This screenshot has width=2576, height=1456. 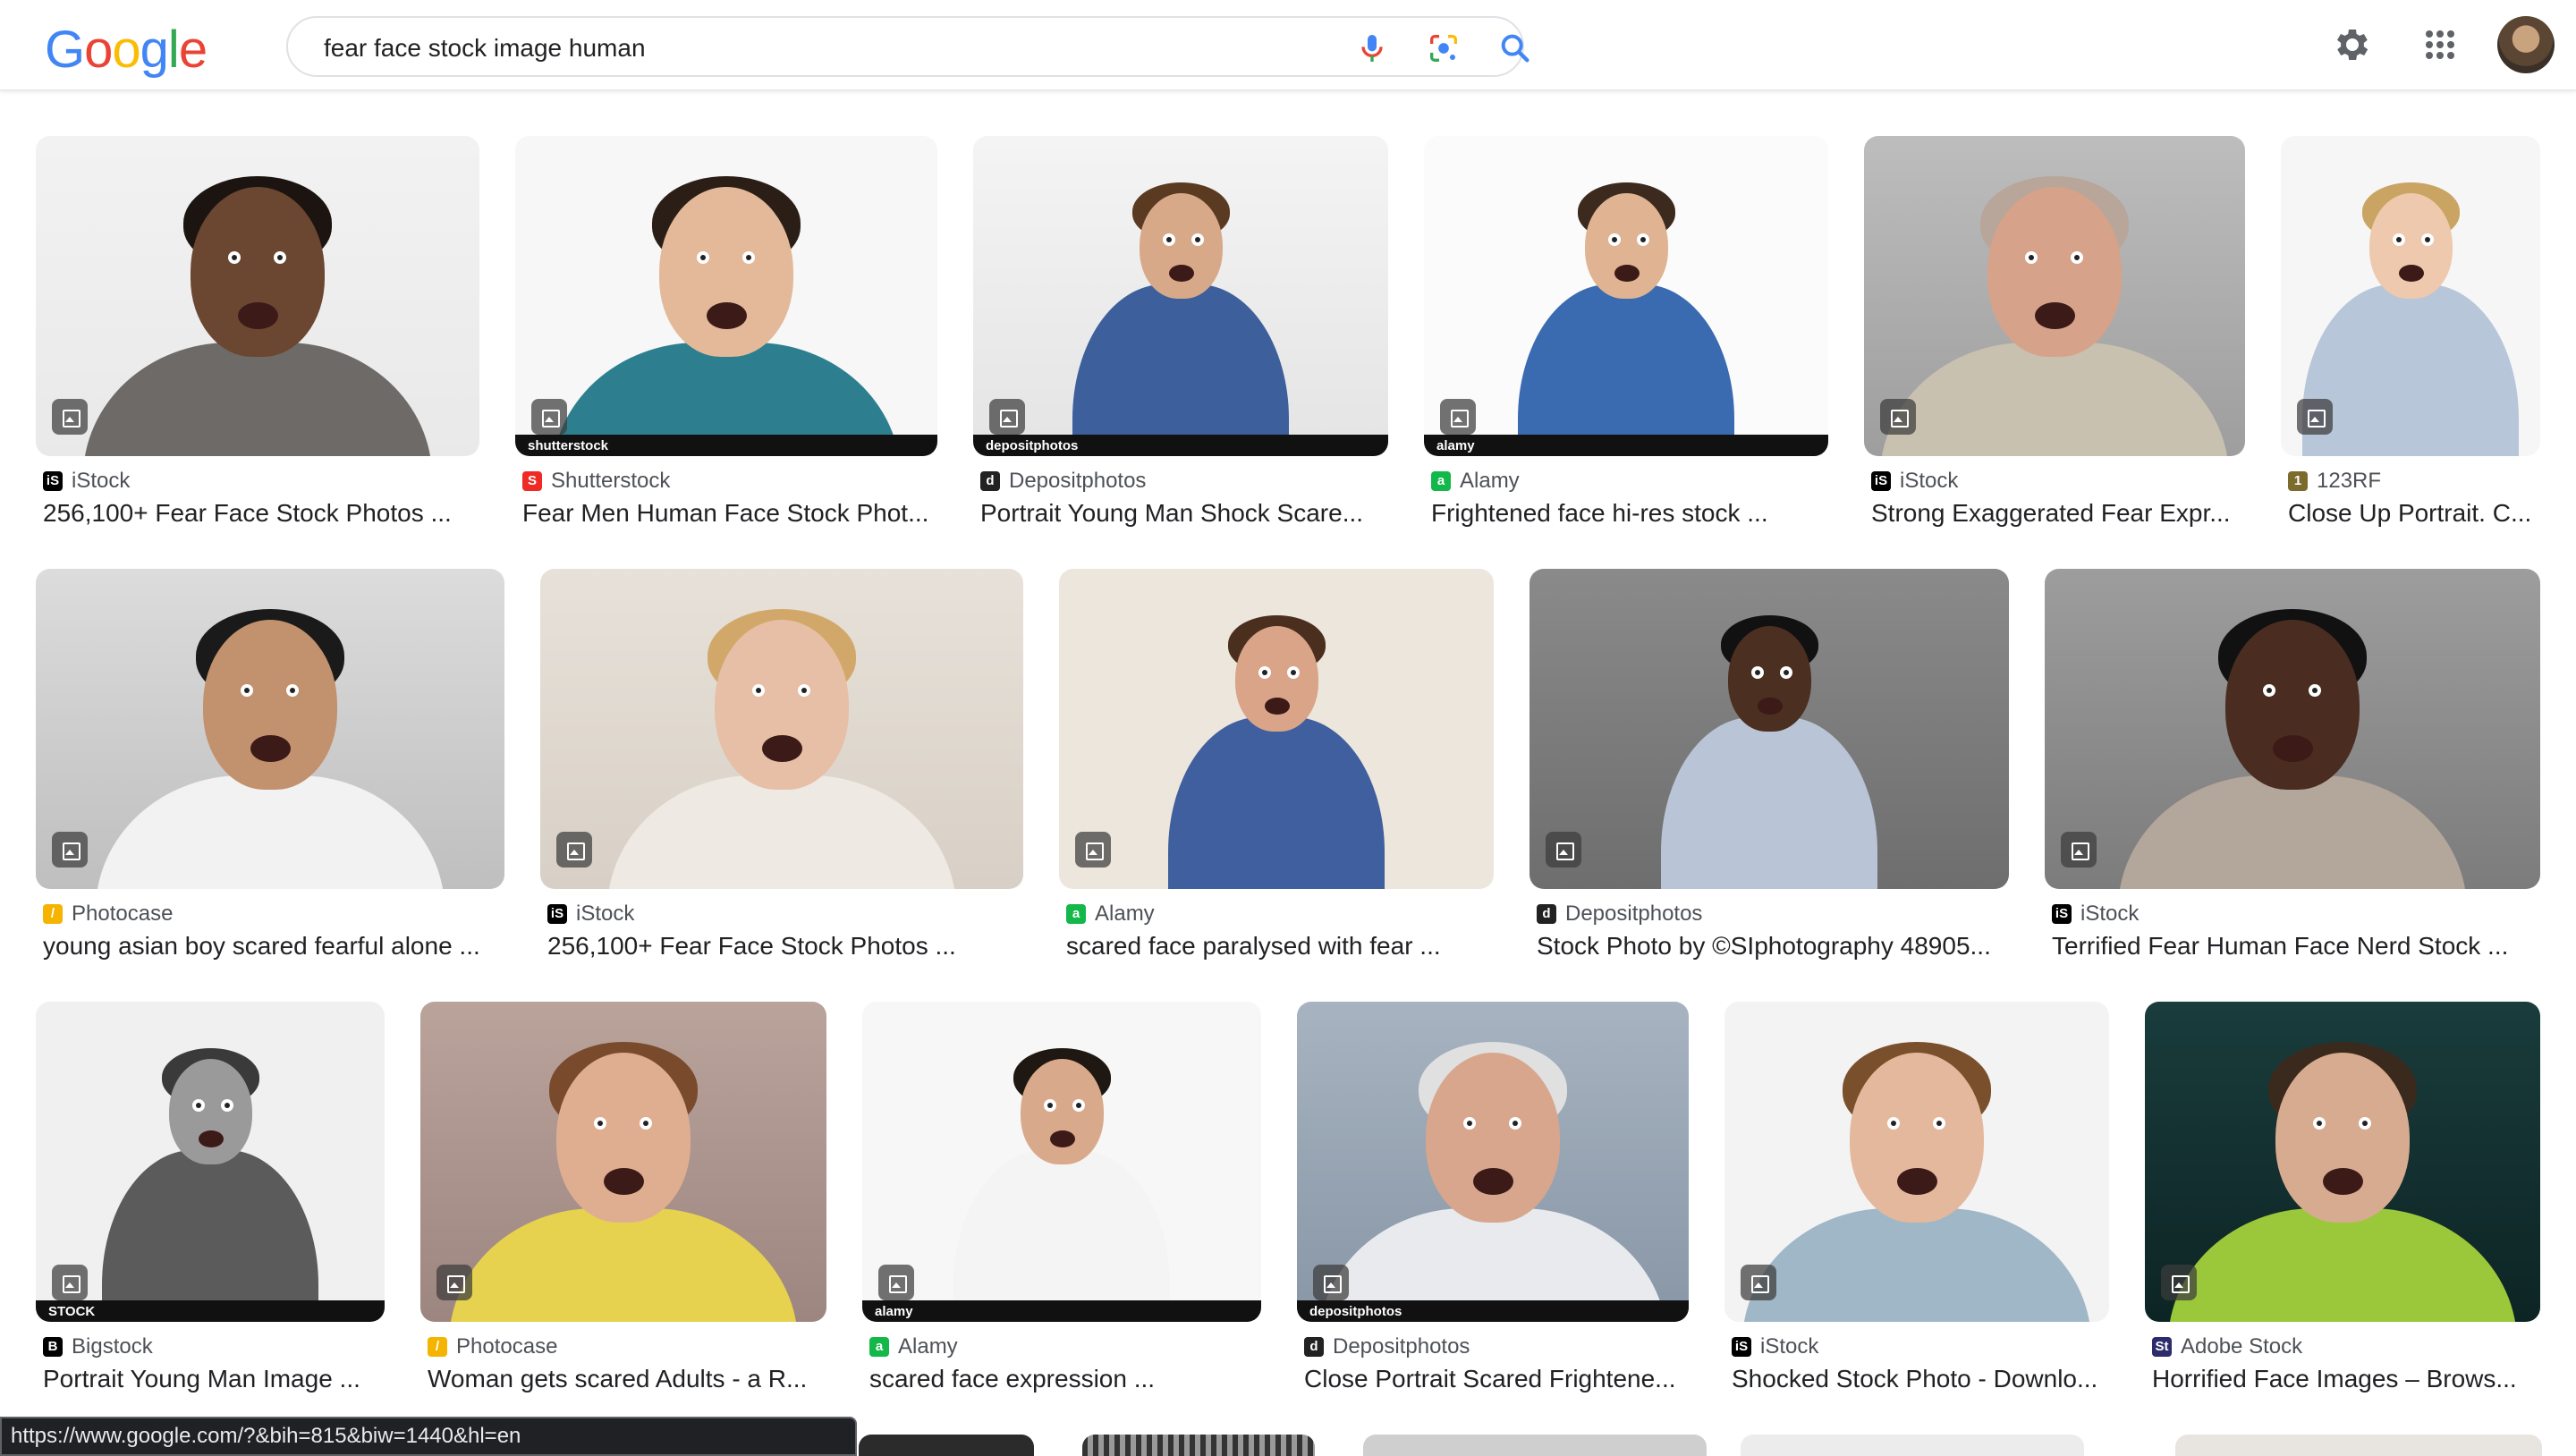 What do you see at coordinates (173, 50) in the screenshot?
I see `logo-letter: l` at bounding box center [173, 50].